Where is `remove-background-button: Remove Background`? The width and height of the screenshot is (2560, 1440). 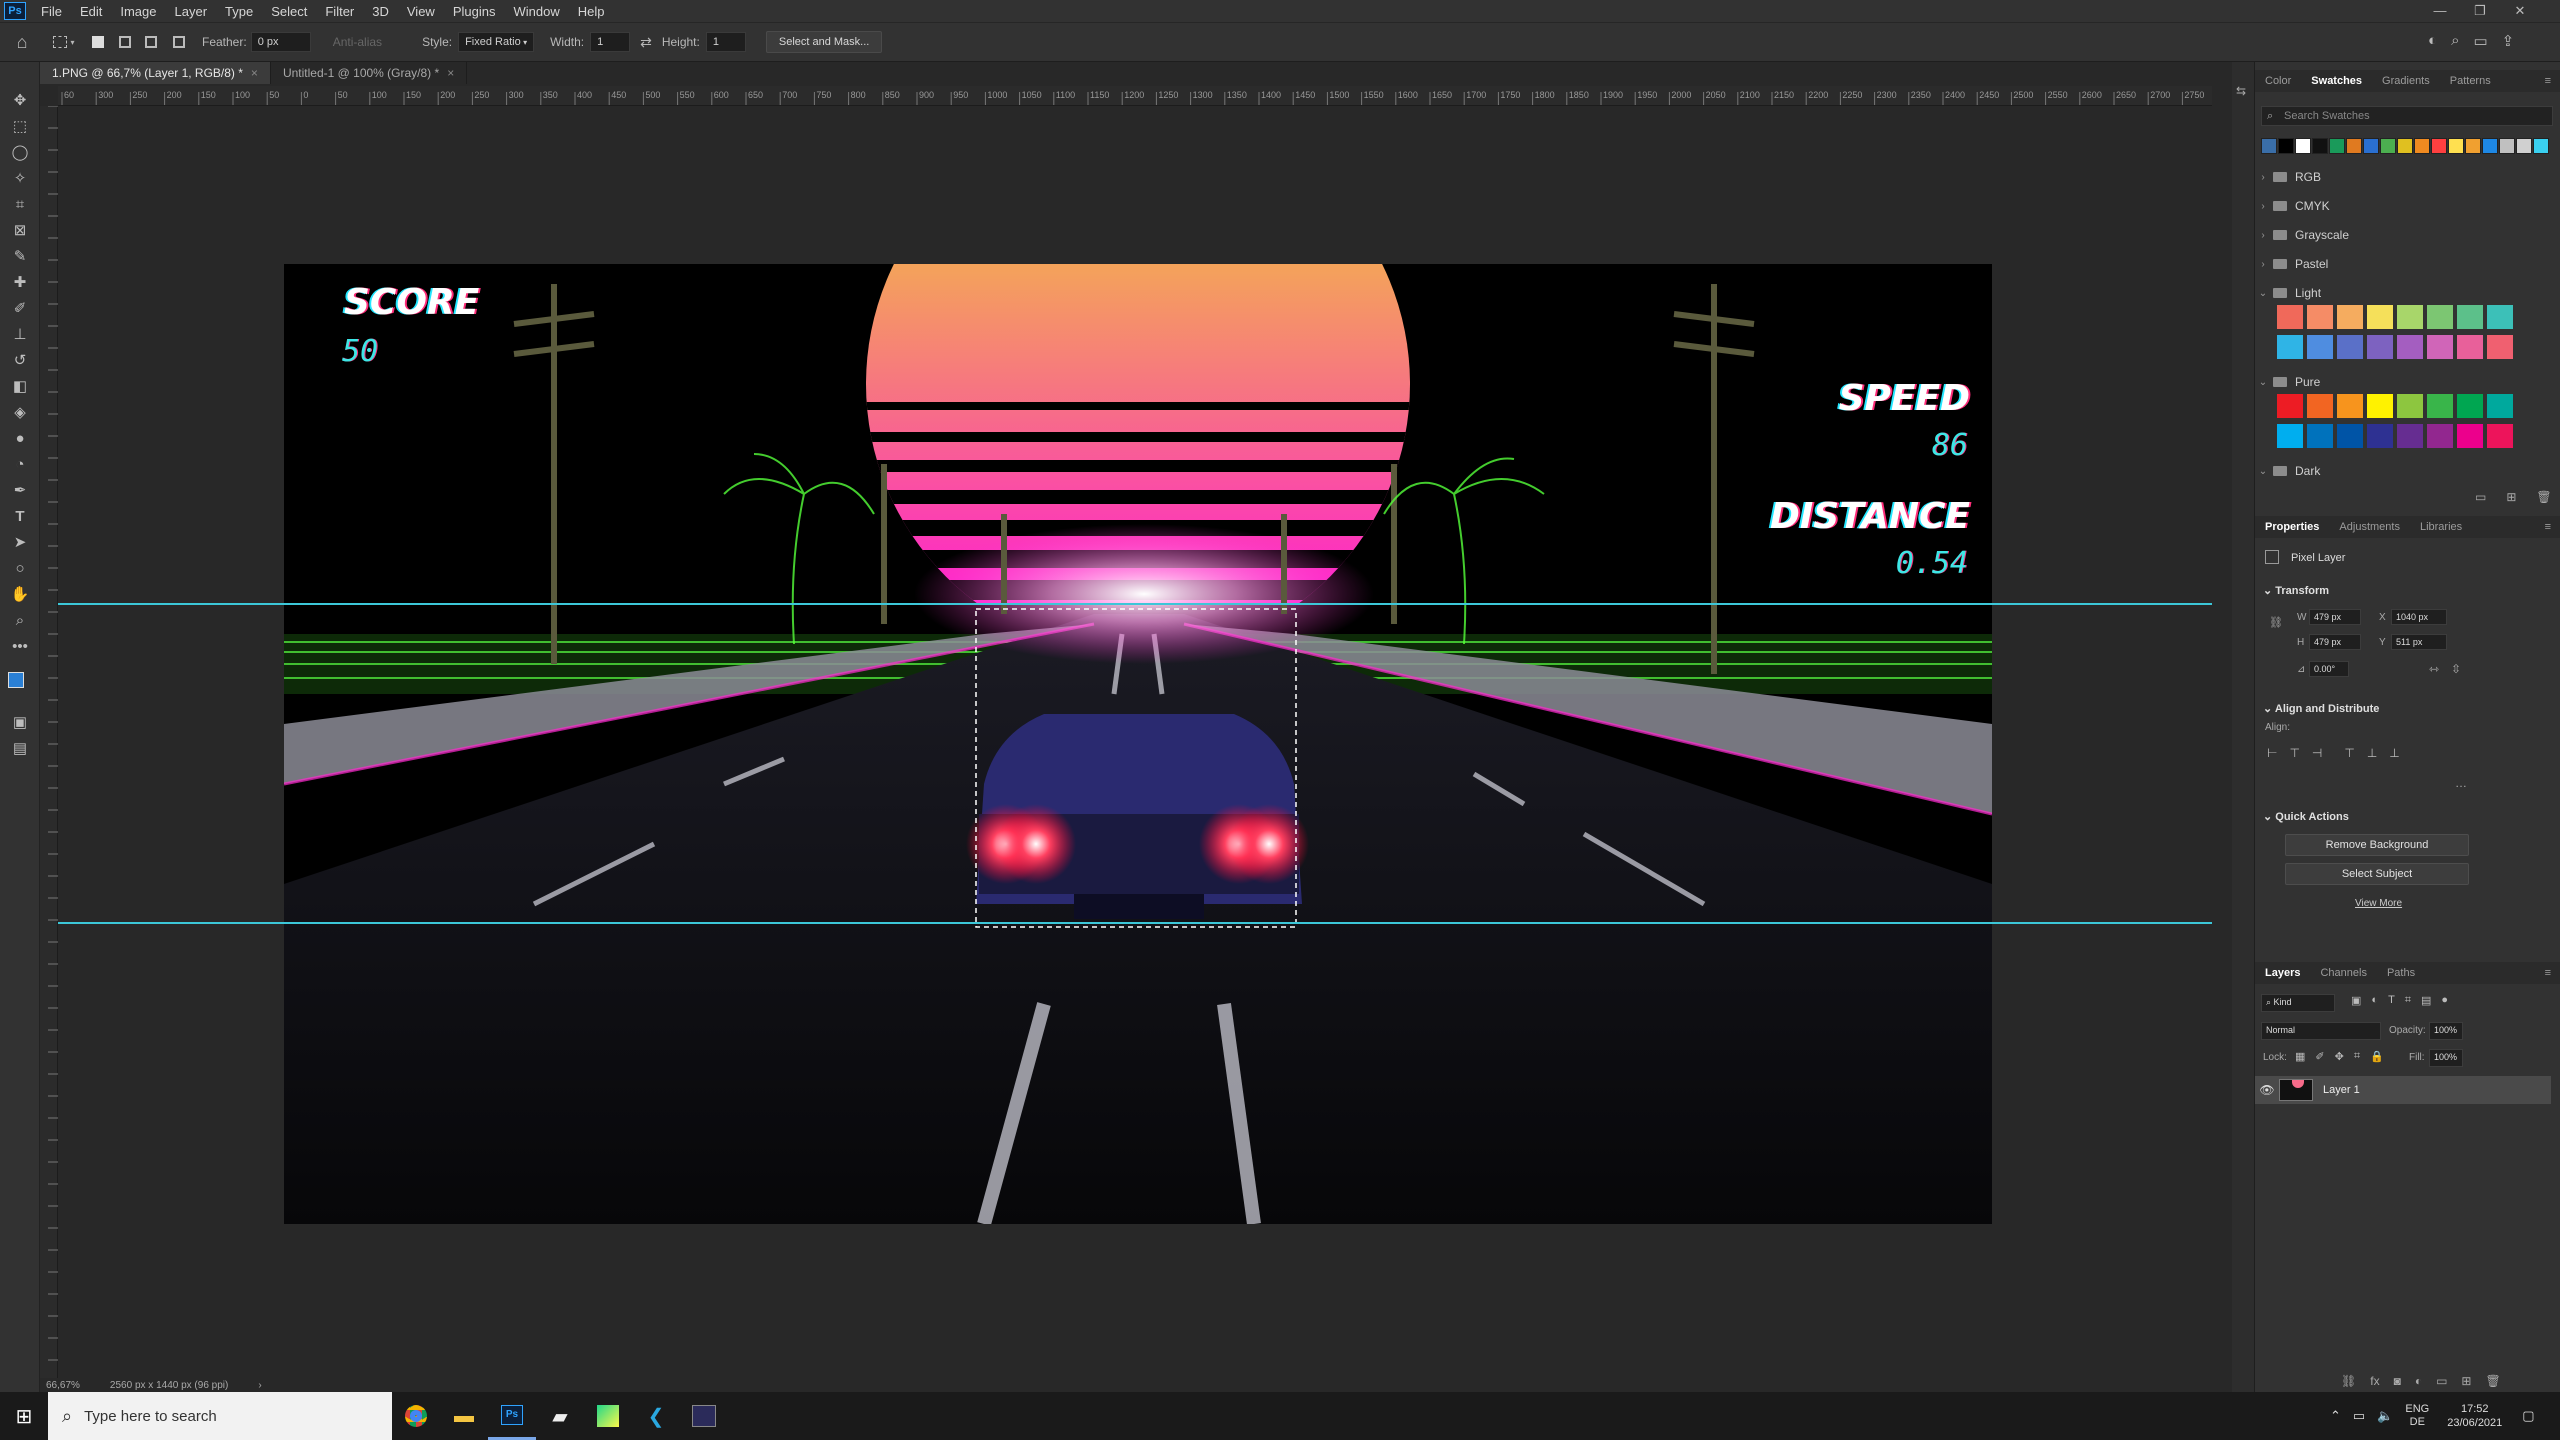
remove-background-button: Remove Background is located at coordinates (2377, 845).